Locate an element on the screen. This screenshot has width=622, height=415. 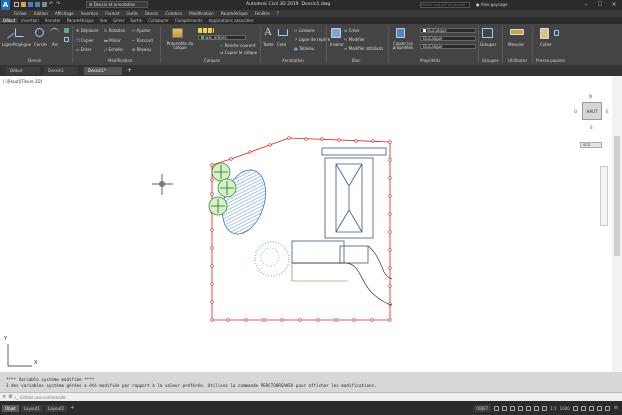
scroll-thumb is located at coordinates (617, 196).